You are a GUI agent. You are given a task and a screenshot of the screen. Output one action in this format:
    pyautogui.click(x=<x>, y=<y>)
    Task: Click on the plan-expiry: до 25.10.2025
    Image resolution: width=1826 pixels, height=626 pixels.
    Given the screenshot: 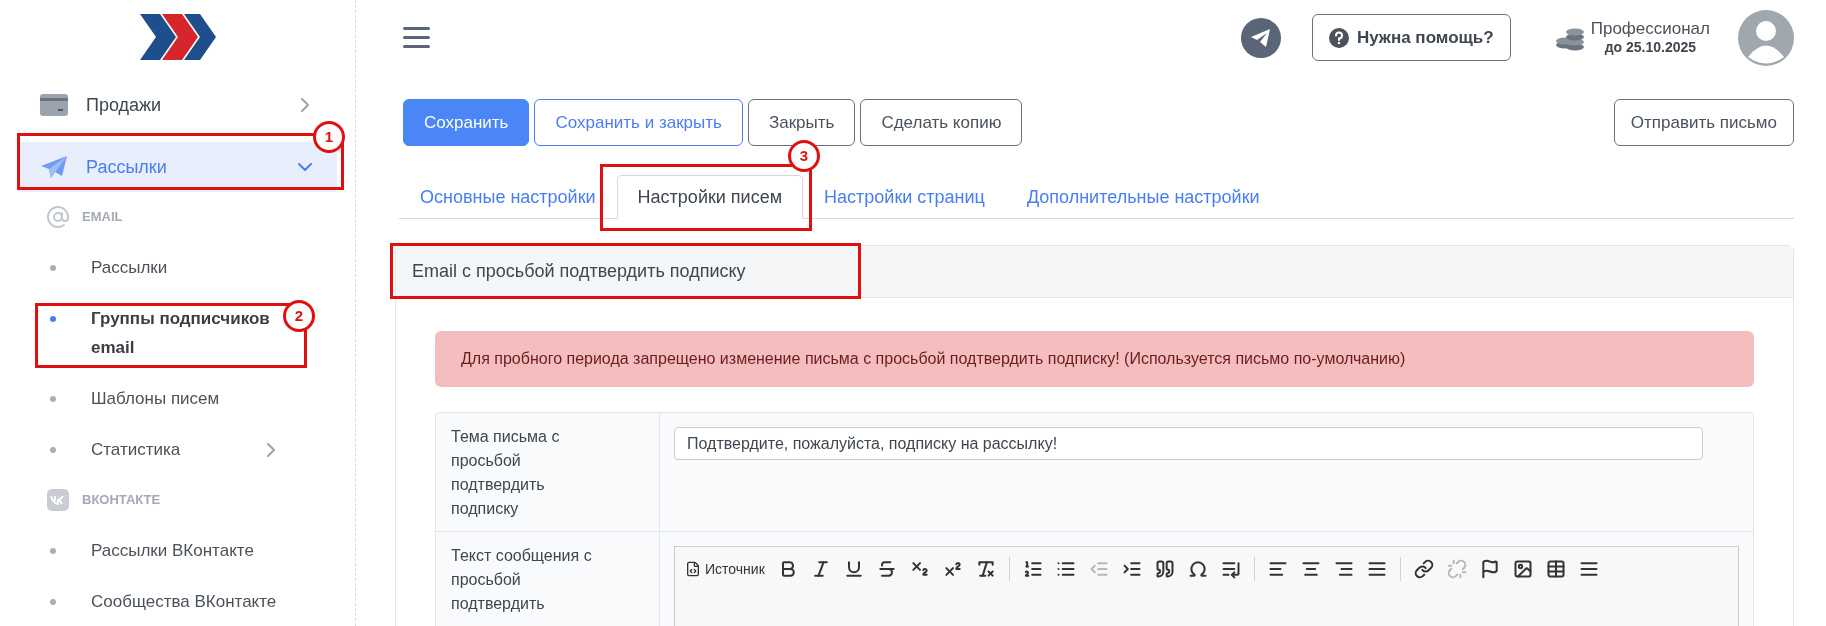 What is the action you would take?
    pyautogui.click(x=1650, y=46)
    